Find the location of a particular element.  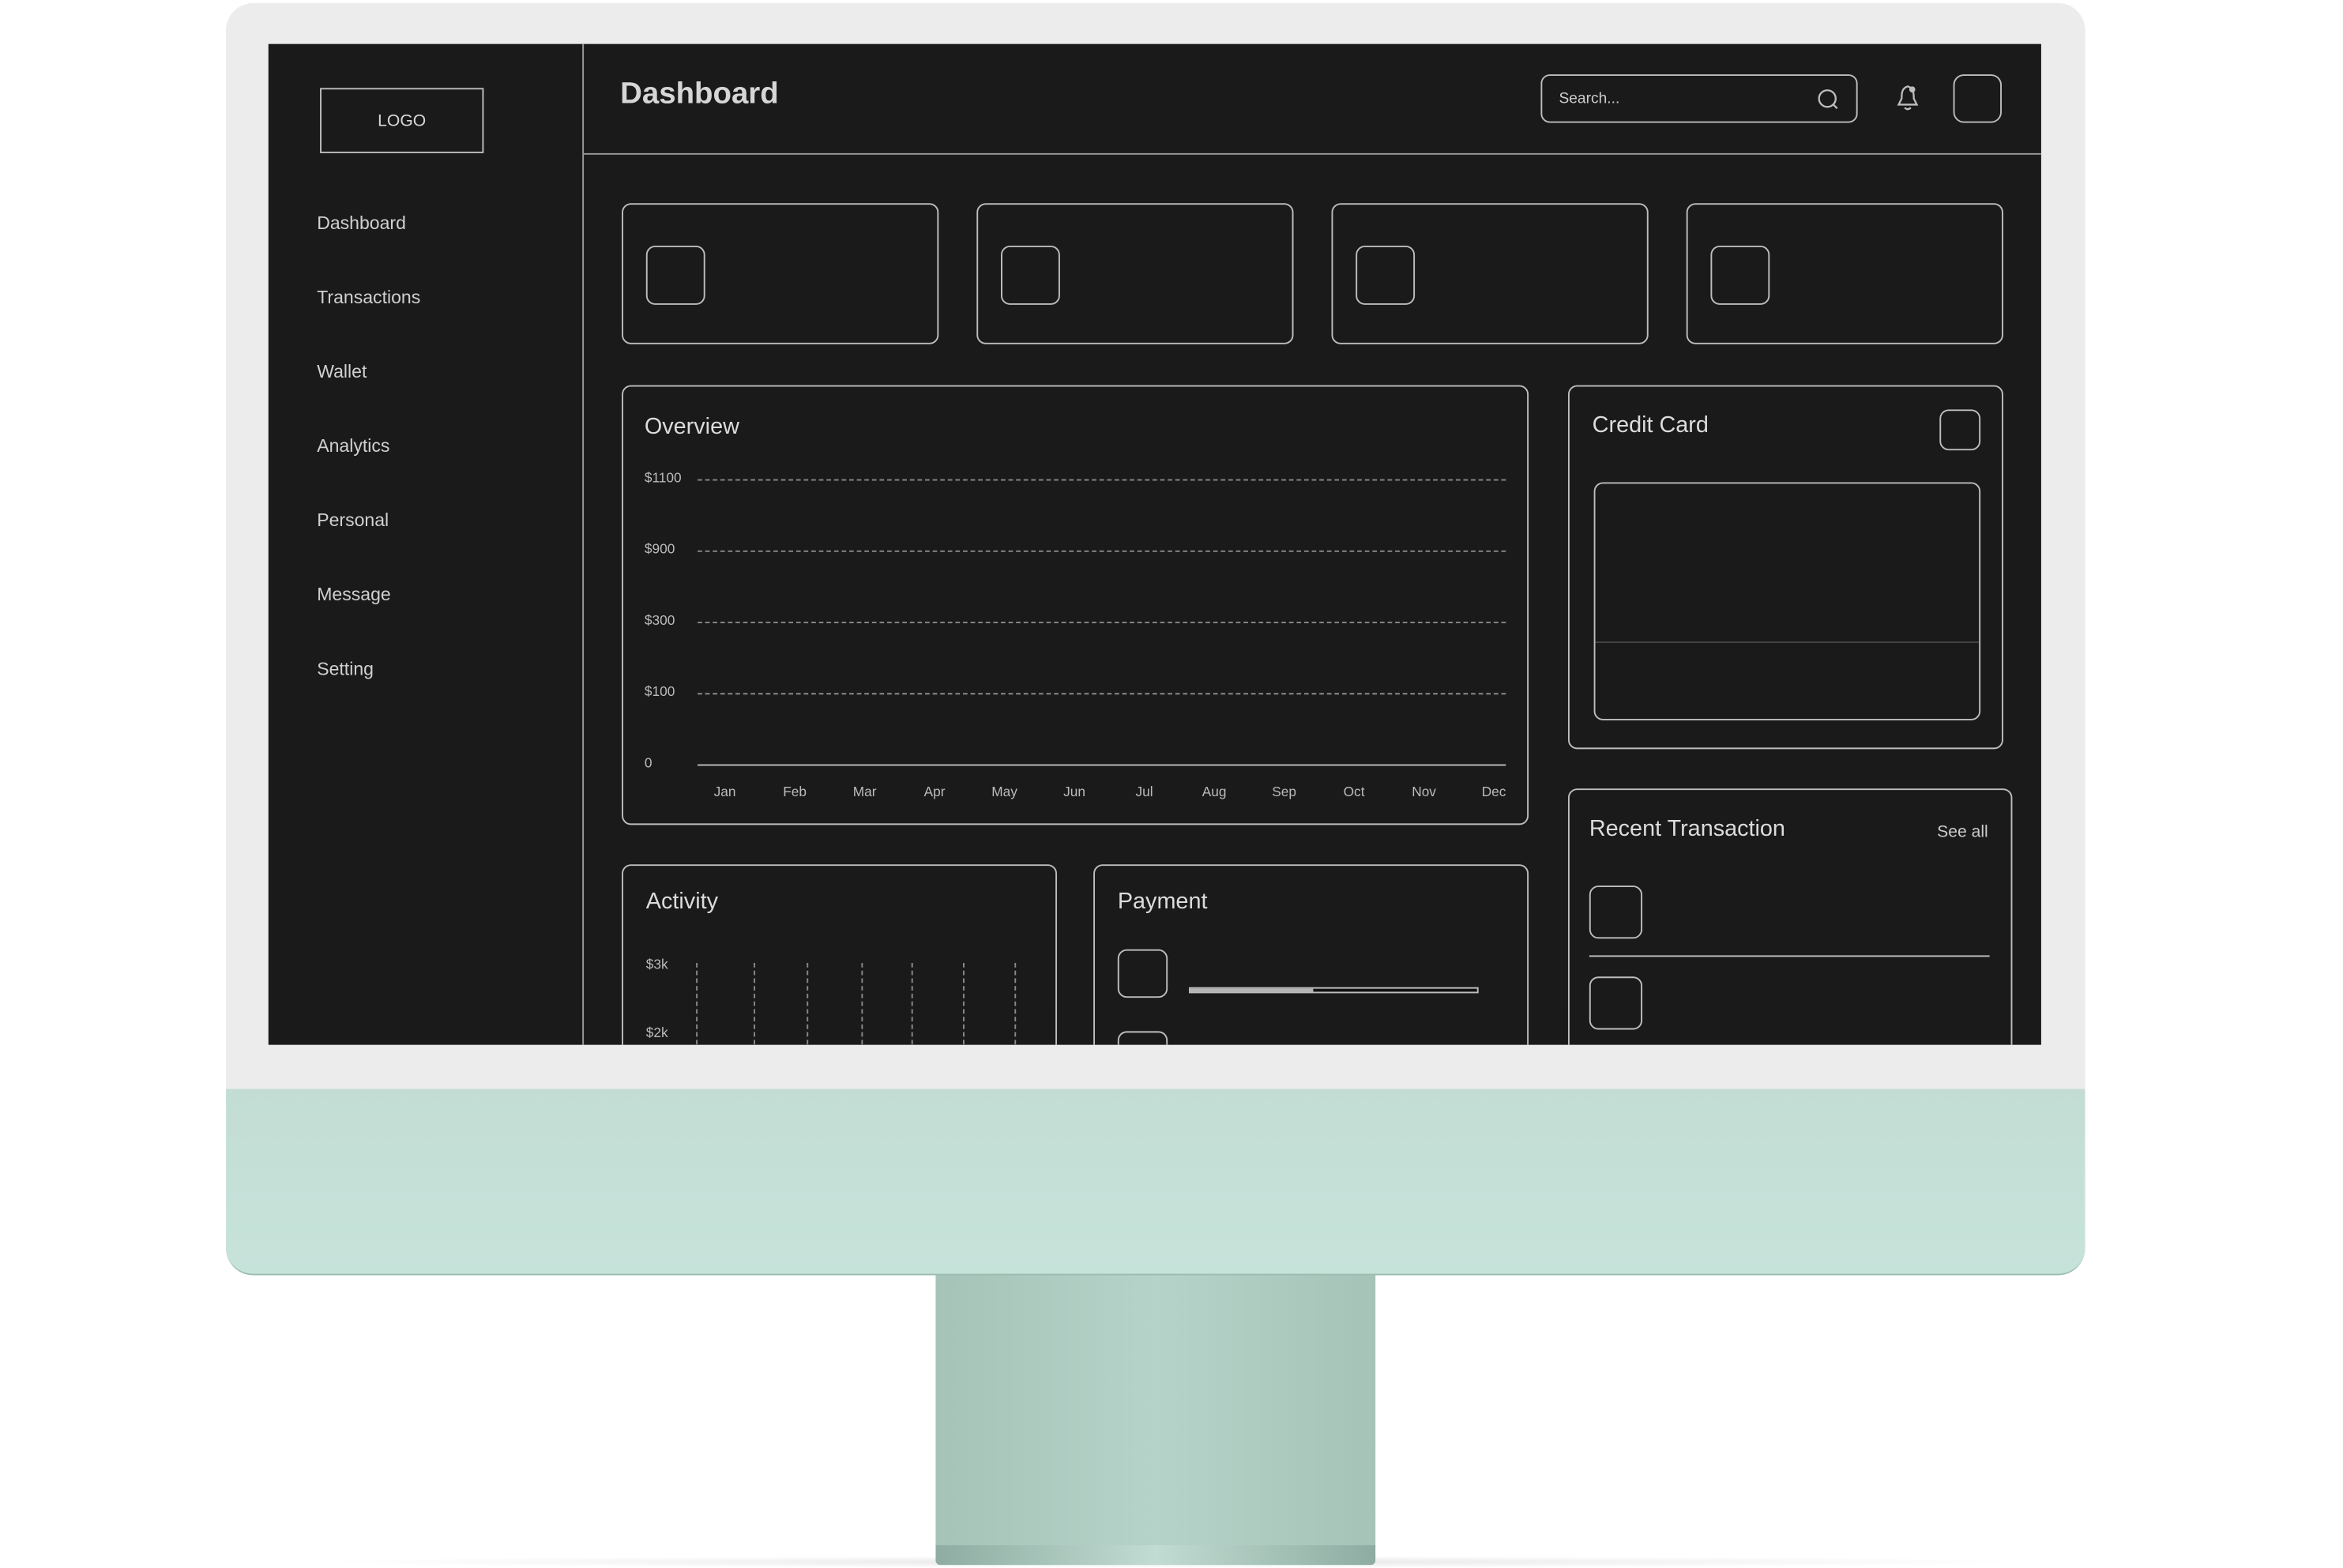

credit-card-menu-button is located at coordinates (1960, 430).